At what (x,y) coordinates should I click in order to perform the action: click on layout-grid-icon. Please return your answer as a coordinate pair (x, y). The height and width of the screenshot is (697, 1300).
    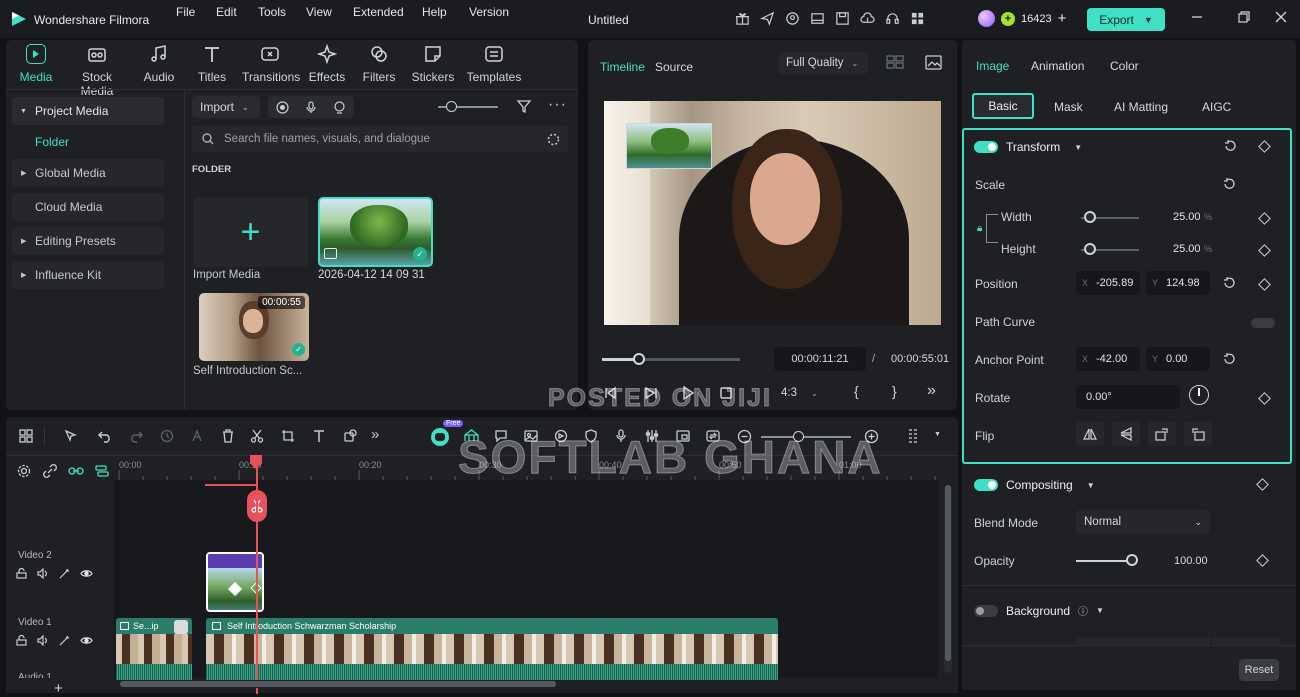
    Looking at the image, I should click on (26, 436).